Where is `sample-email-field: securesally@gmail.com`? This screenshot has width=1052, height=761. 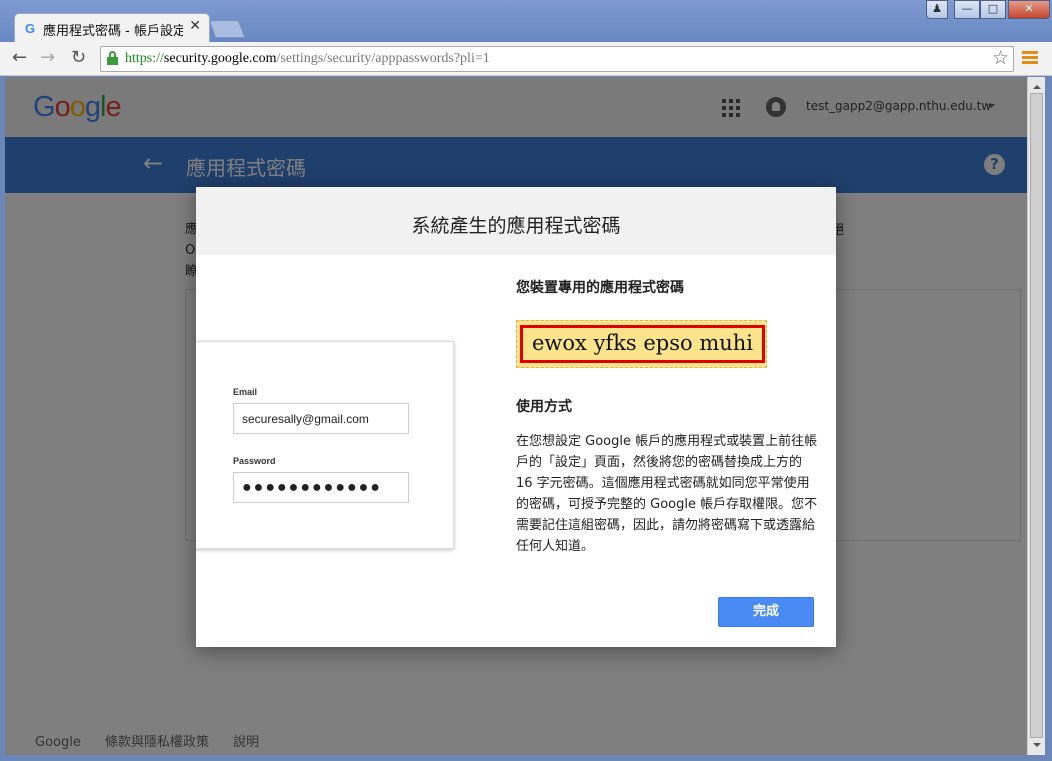
sample-email-field: securesally@gmail.com is located at coordinates (321, 418).